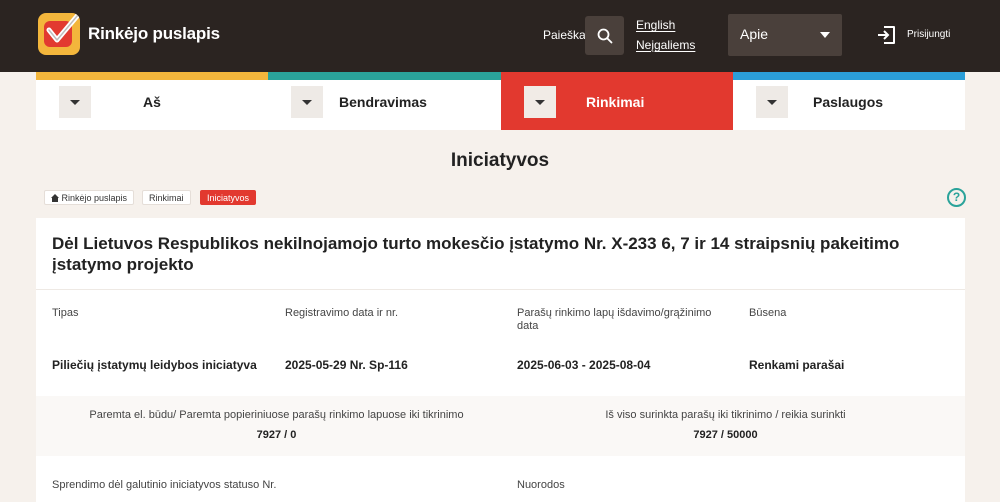  Describe the element at coordinates (785, 35) in the screenshot. I see `about-dropdown: Apie` at that location.